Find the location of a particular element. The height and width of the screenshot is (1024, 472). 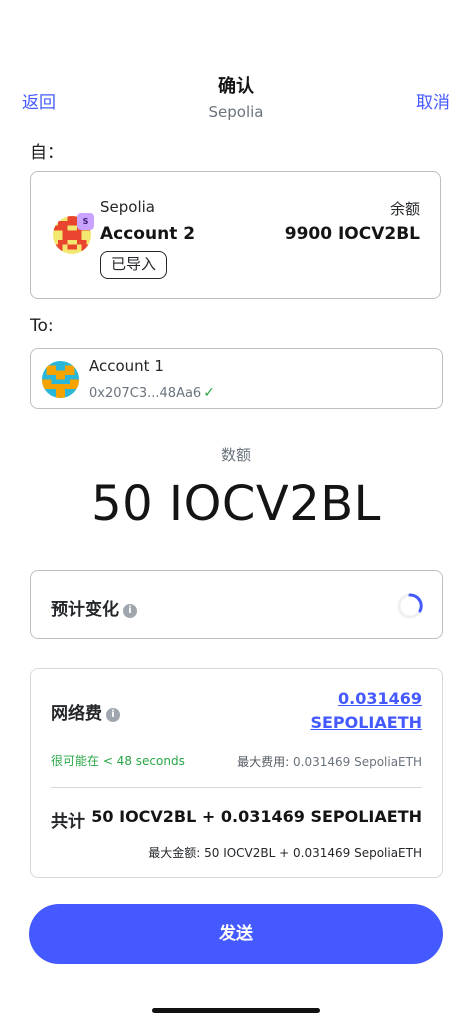

balance-label: 余额 is located at coordinates (404, 209).